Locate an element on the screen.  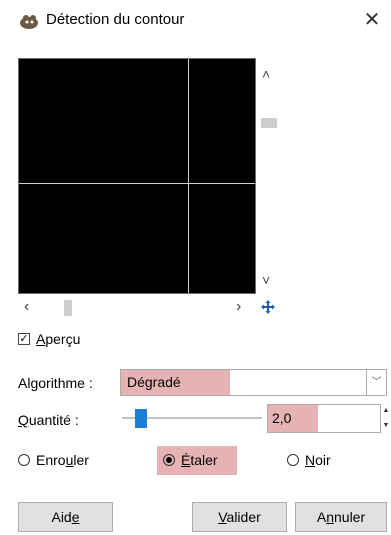
radio-wrap-label: Enrouler is located at coordinates (62, 460).